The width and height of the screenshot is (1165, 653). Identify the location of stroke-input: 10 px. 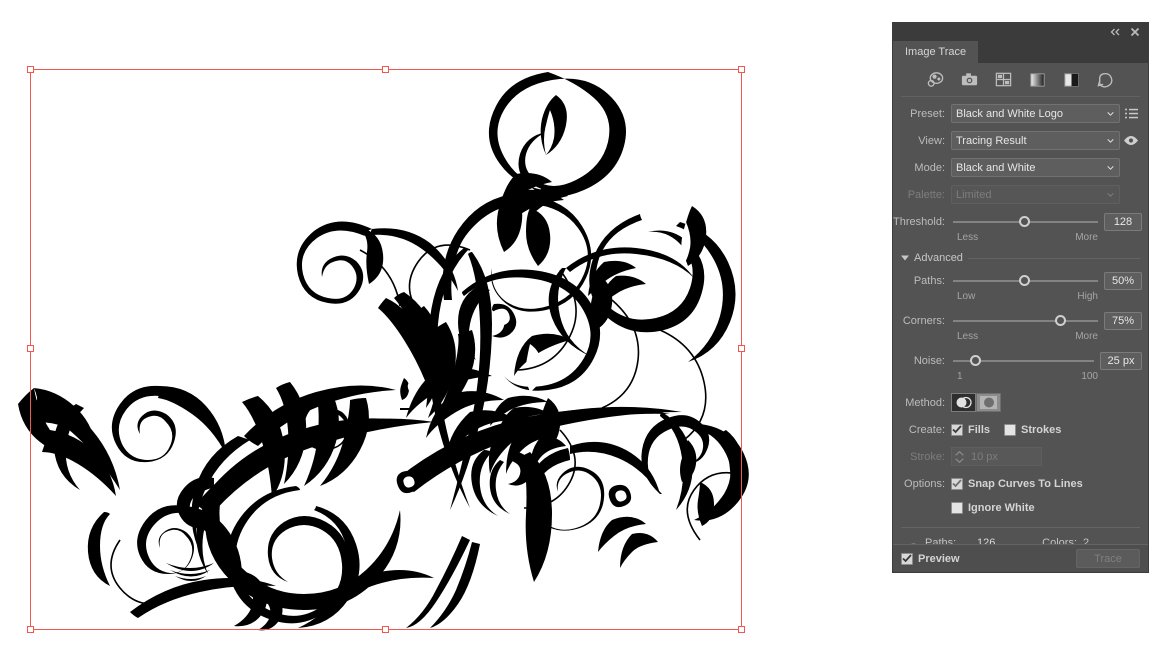
(1004, 456).